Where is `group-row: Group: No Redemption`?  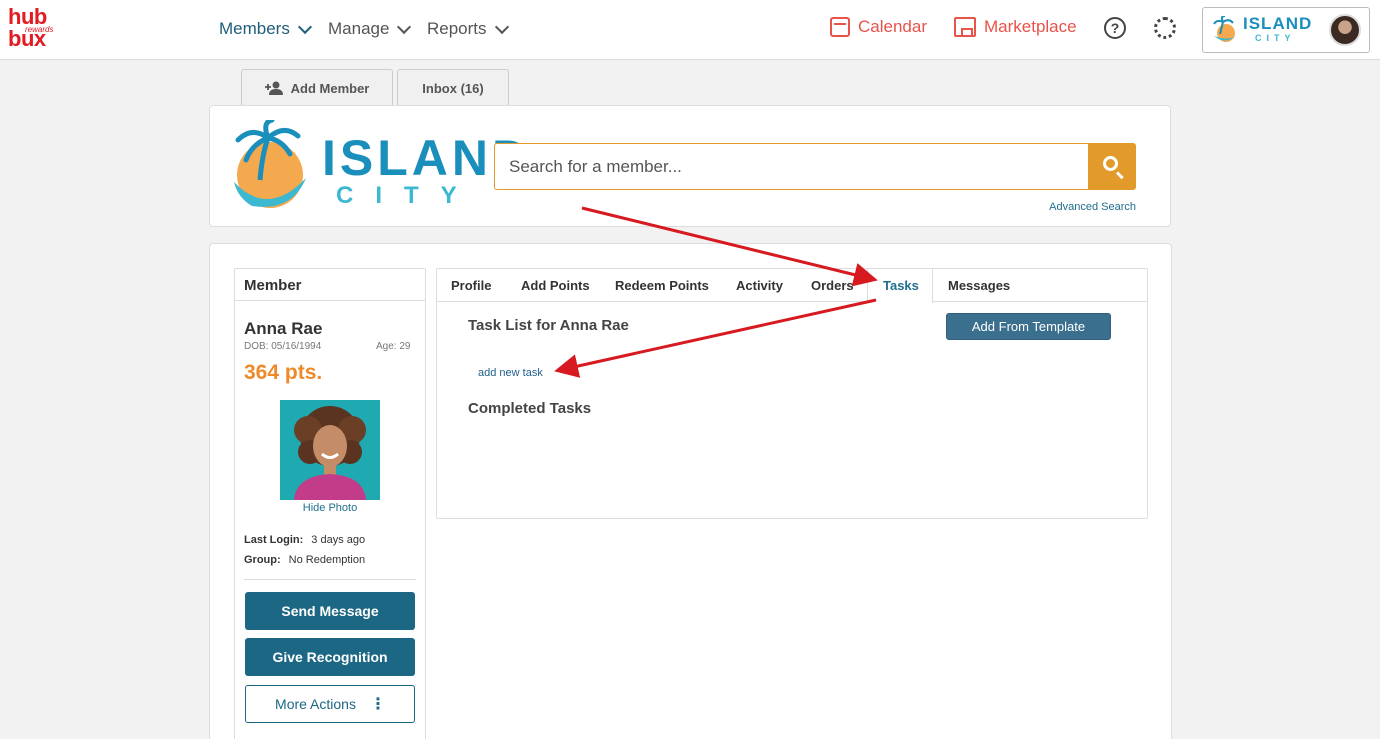
group-row: Group: No Redemption is located at coordinates (304, 560).